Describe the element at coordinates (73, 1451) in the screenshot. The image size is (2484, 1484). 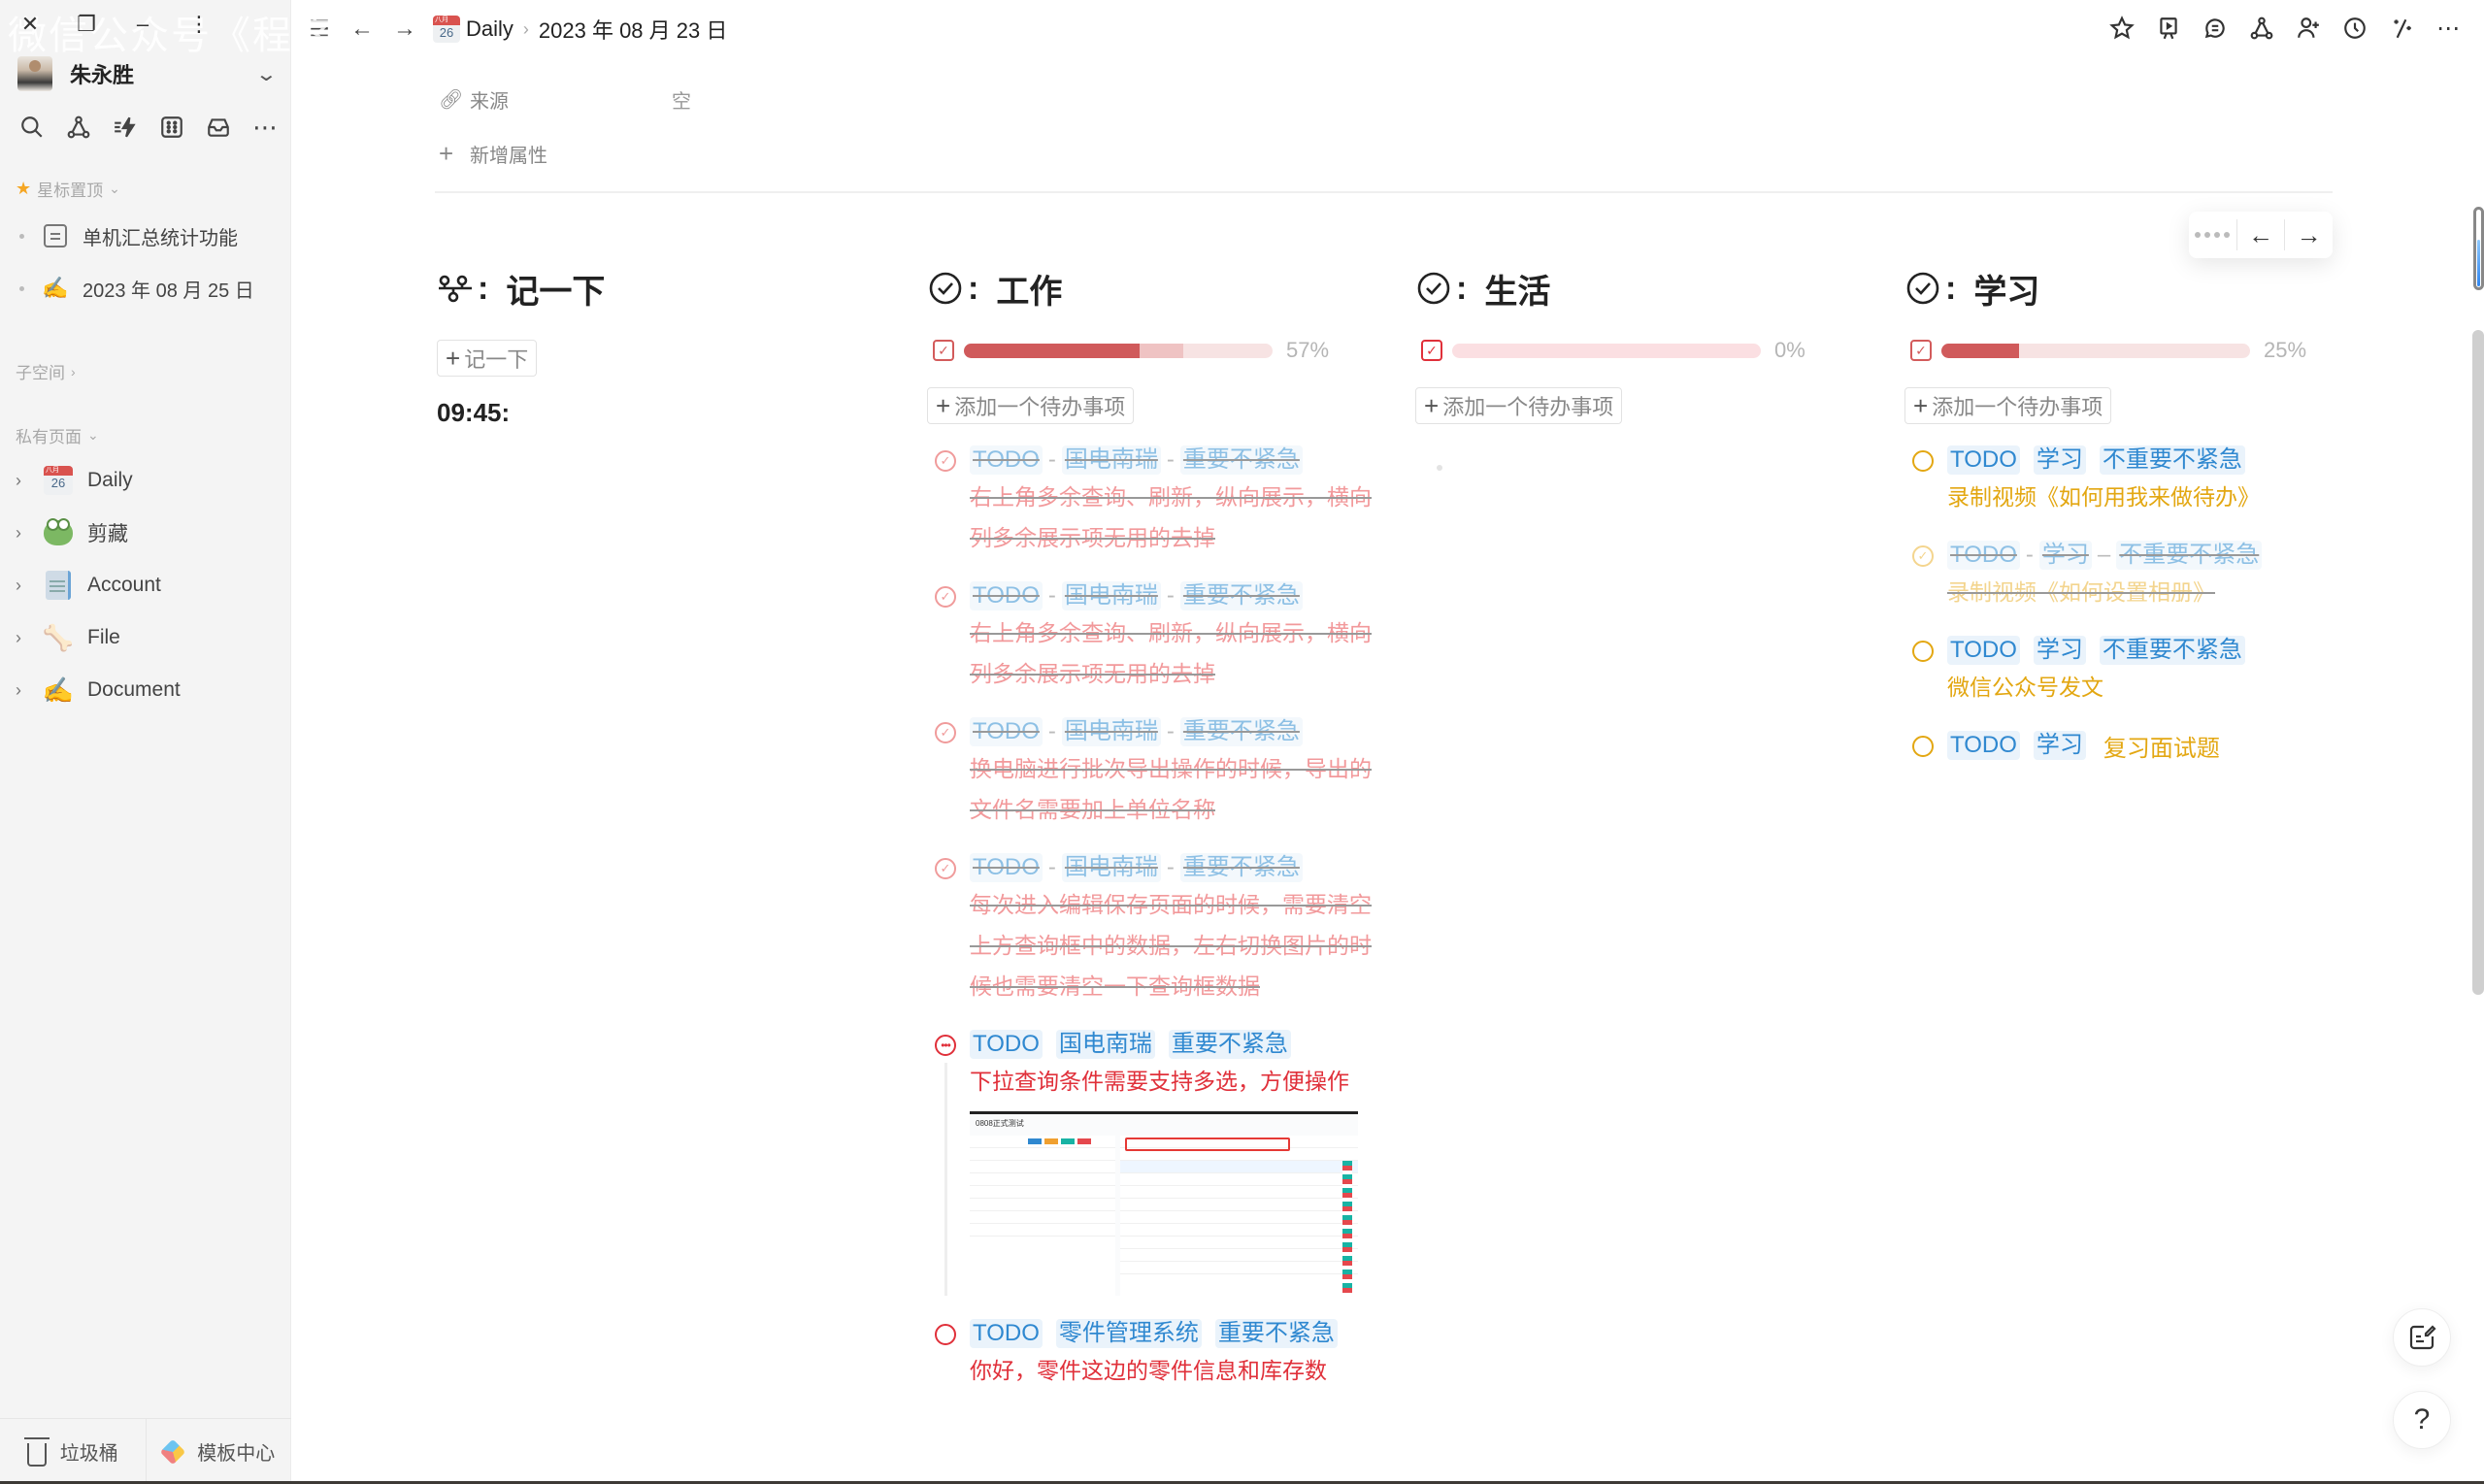
I see `trash-button: 垃圾桶` at that location.